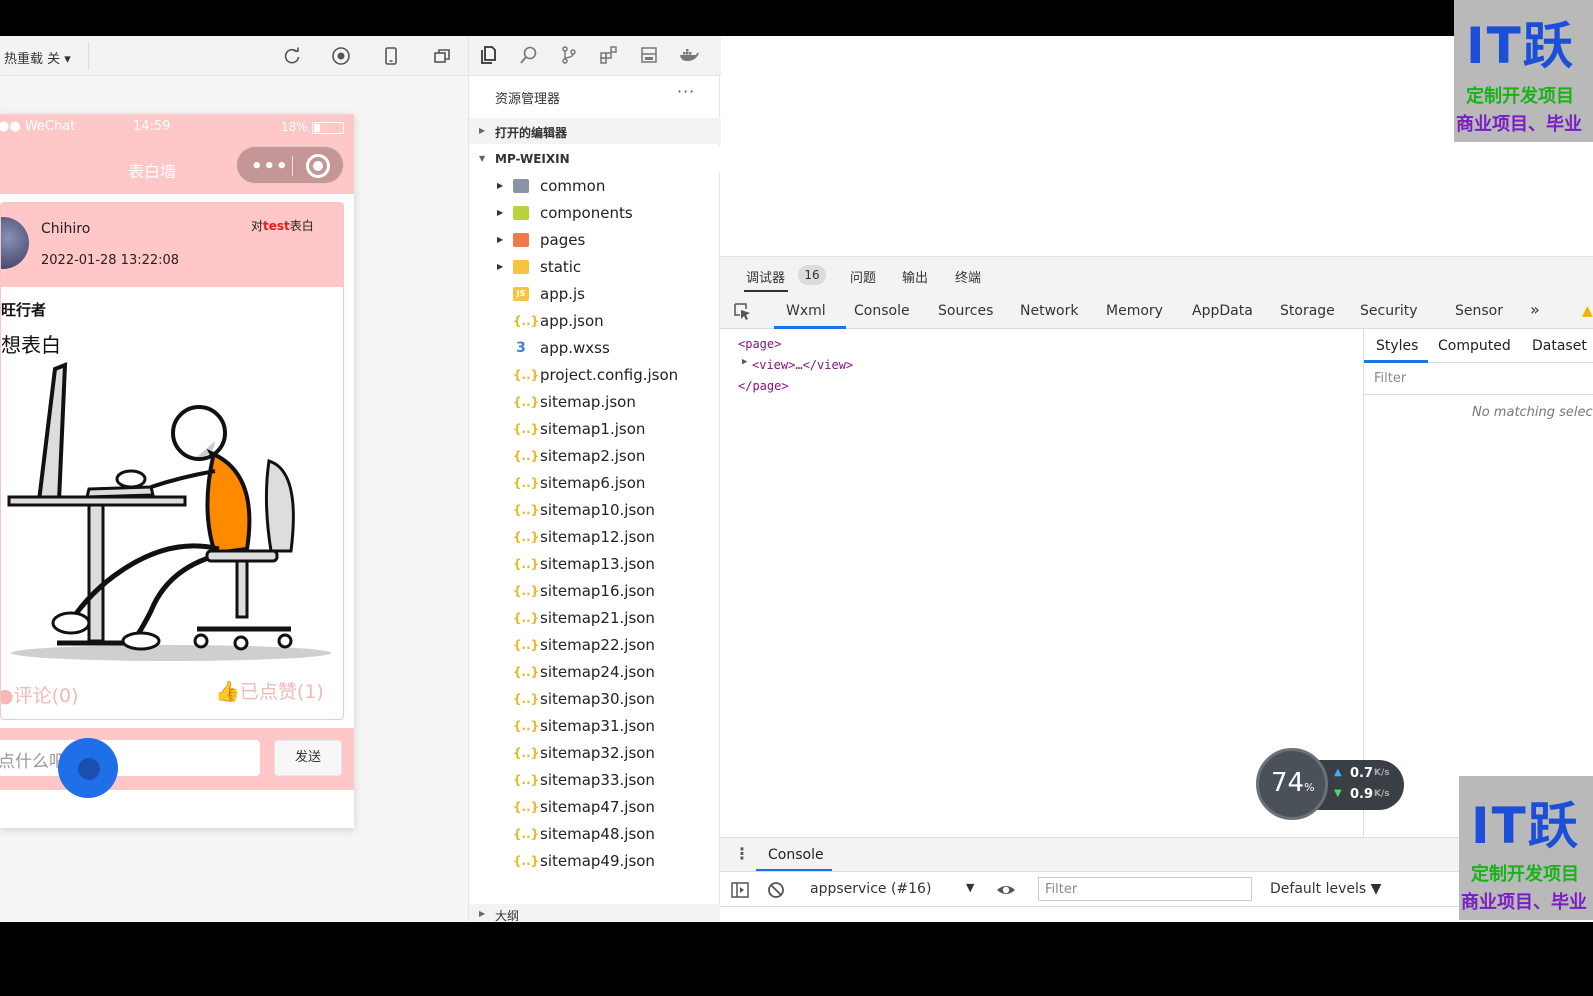 Image resolution: width=1593 pixels, height=996 pixels. I want to click on send-button: 发送, so click(308, 758).